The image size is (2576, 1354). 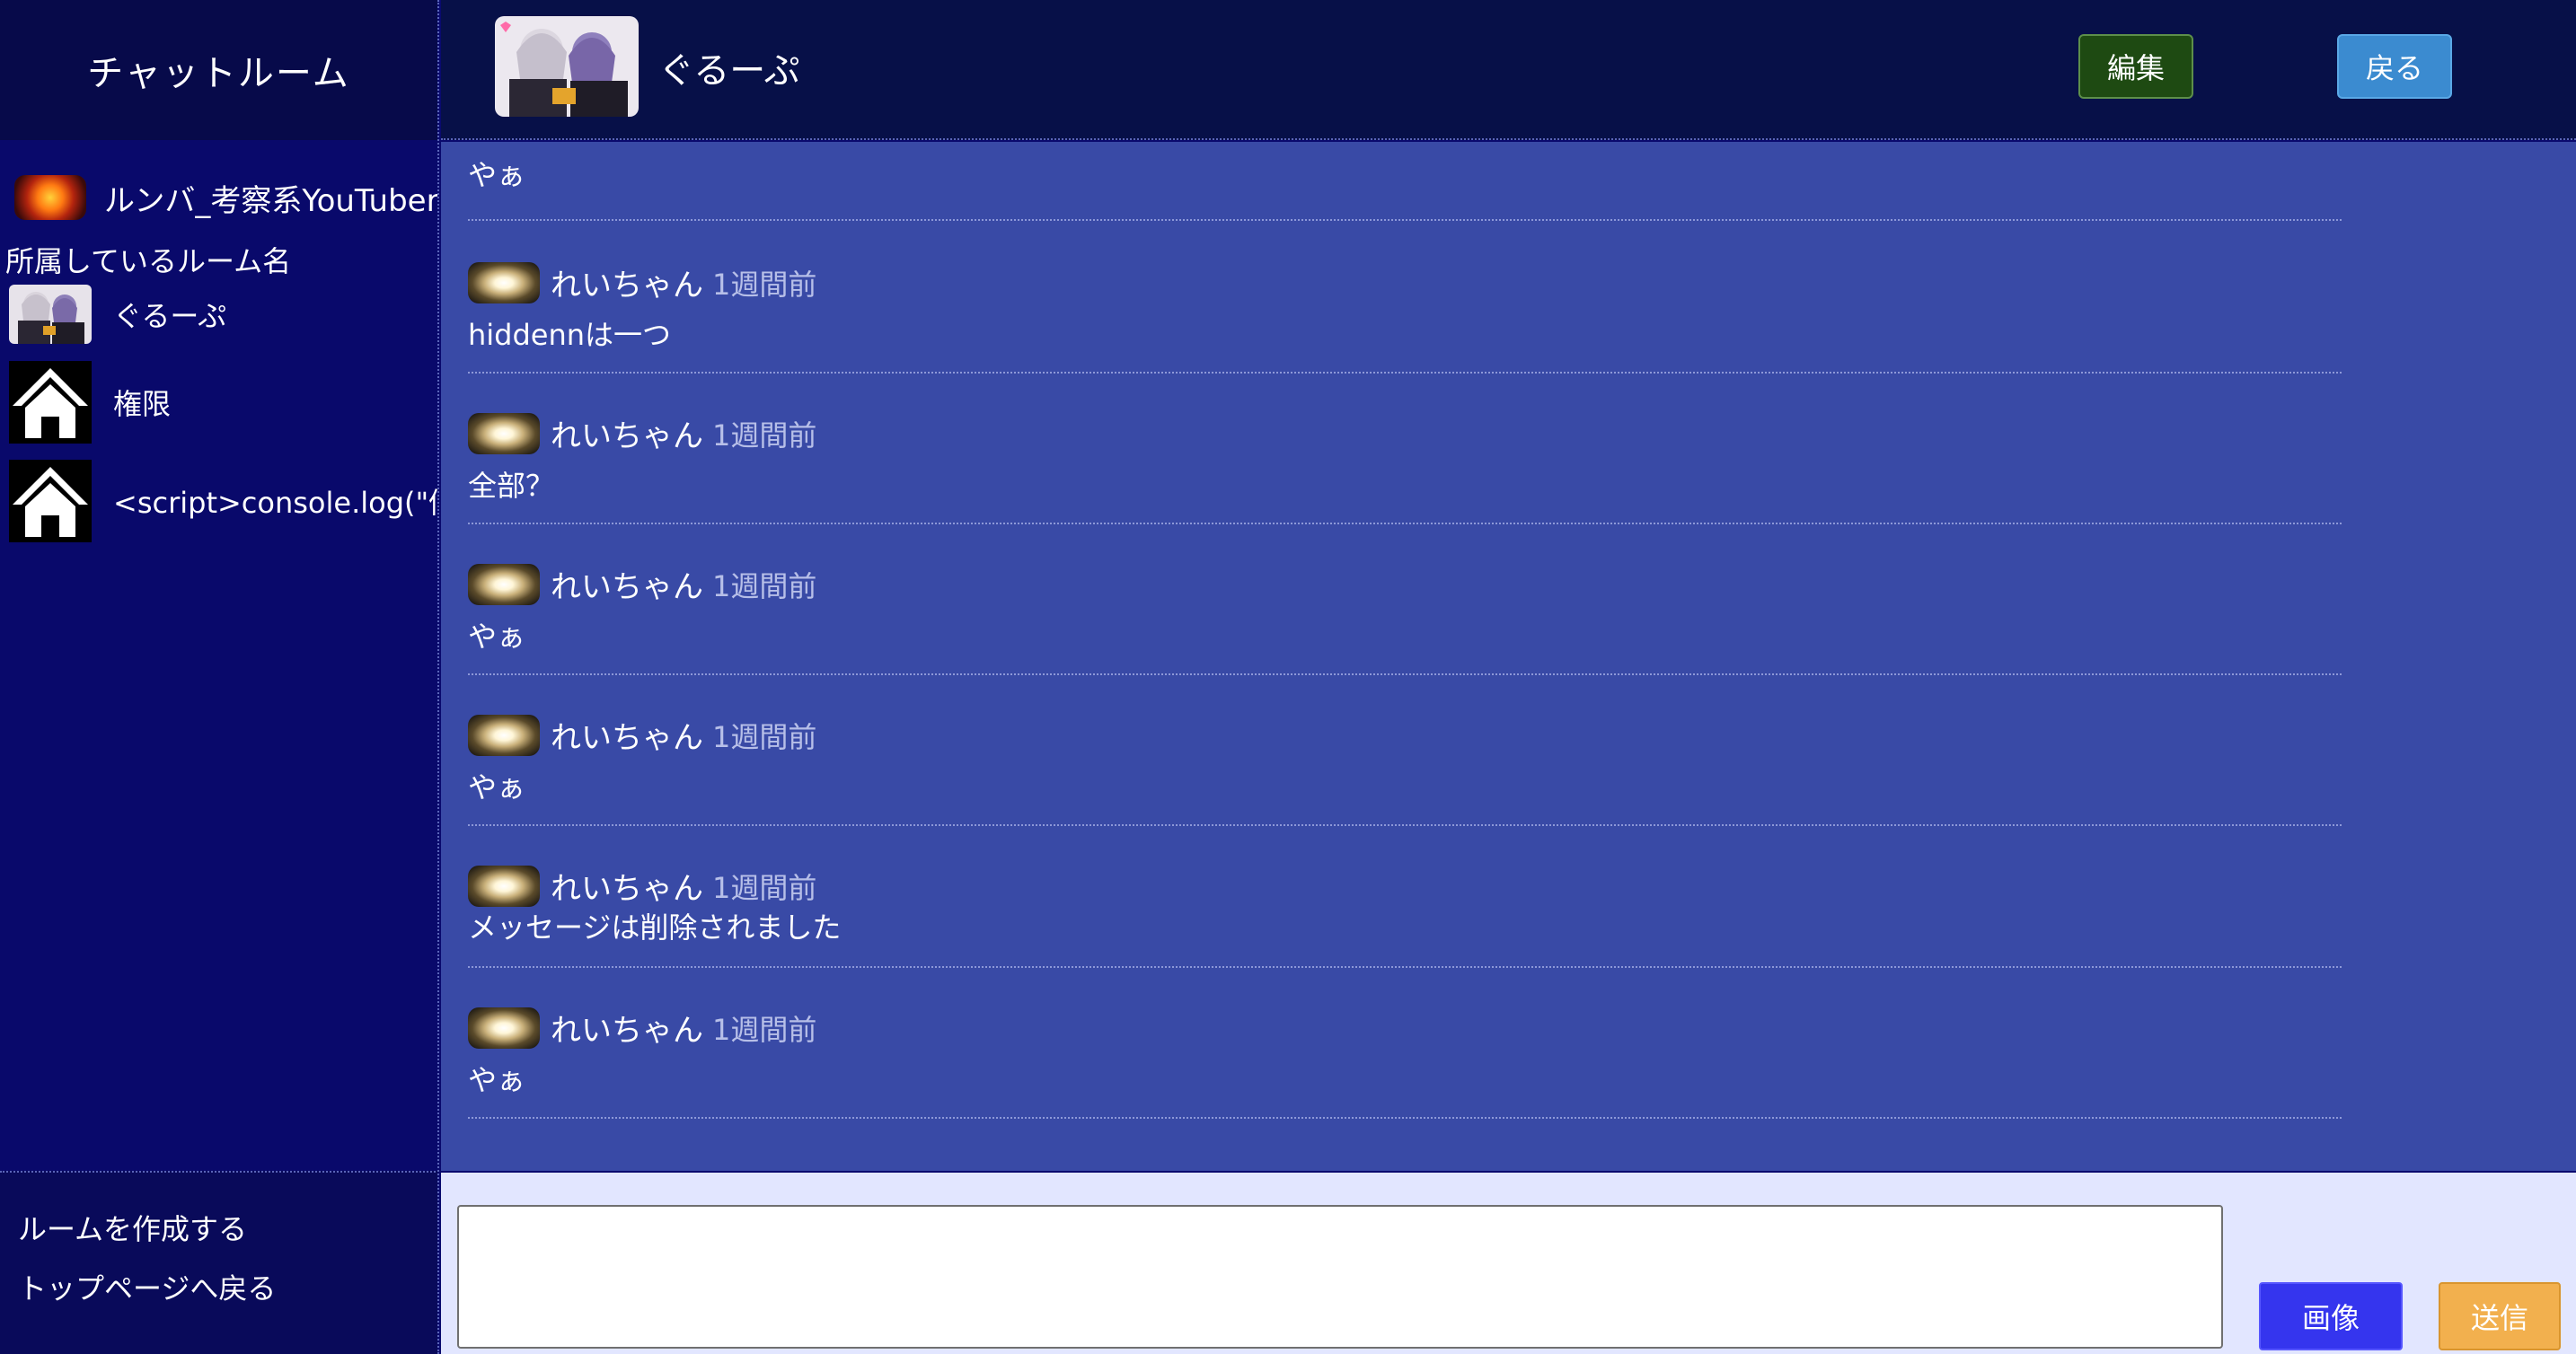 I want to click on send-button: 送信, so click(x=2500, y=1316).